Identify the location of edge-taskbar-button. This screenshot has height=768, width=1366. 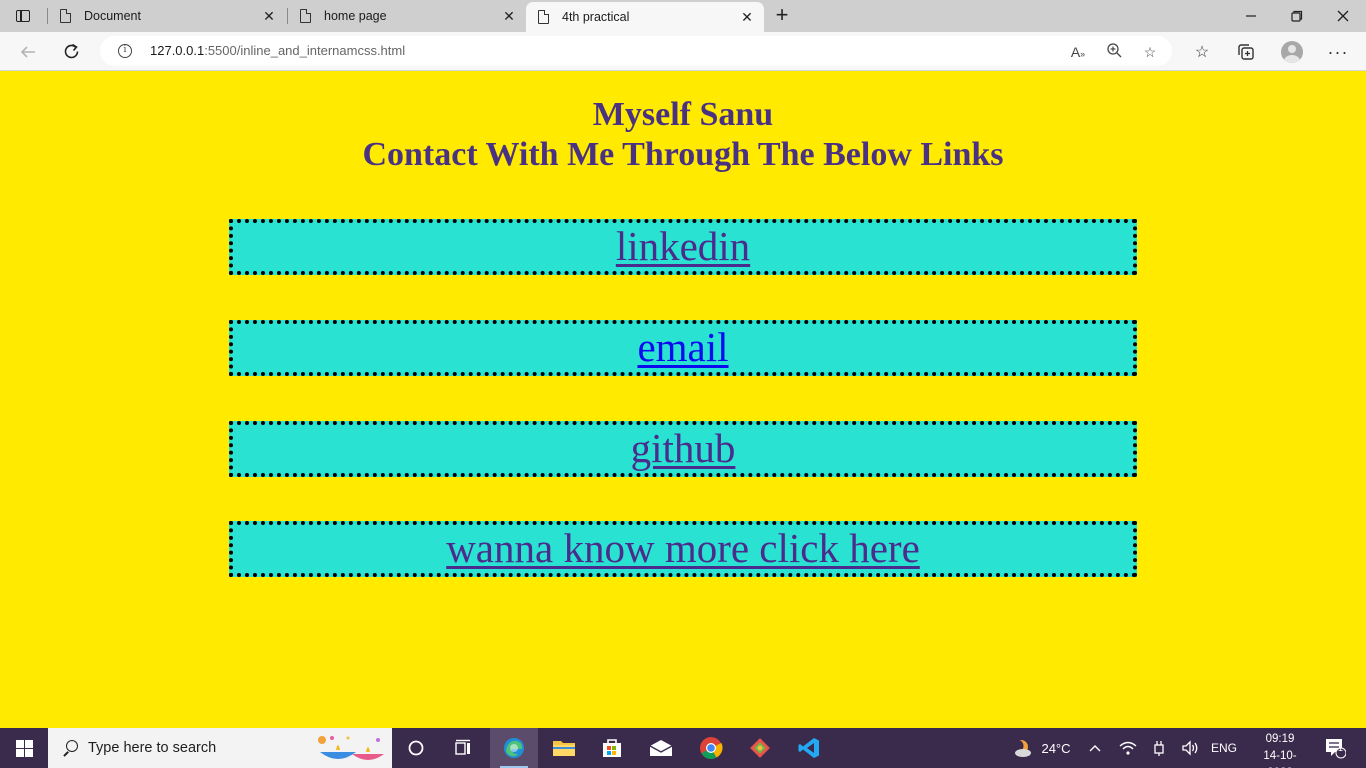
(514, 748).